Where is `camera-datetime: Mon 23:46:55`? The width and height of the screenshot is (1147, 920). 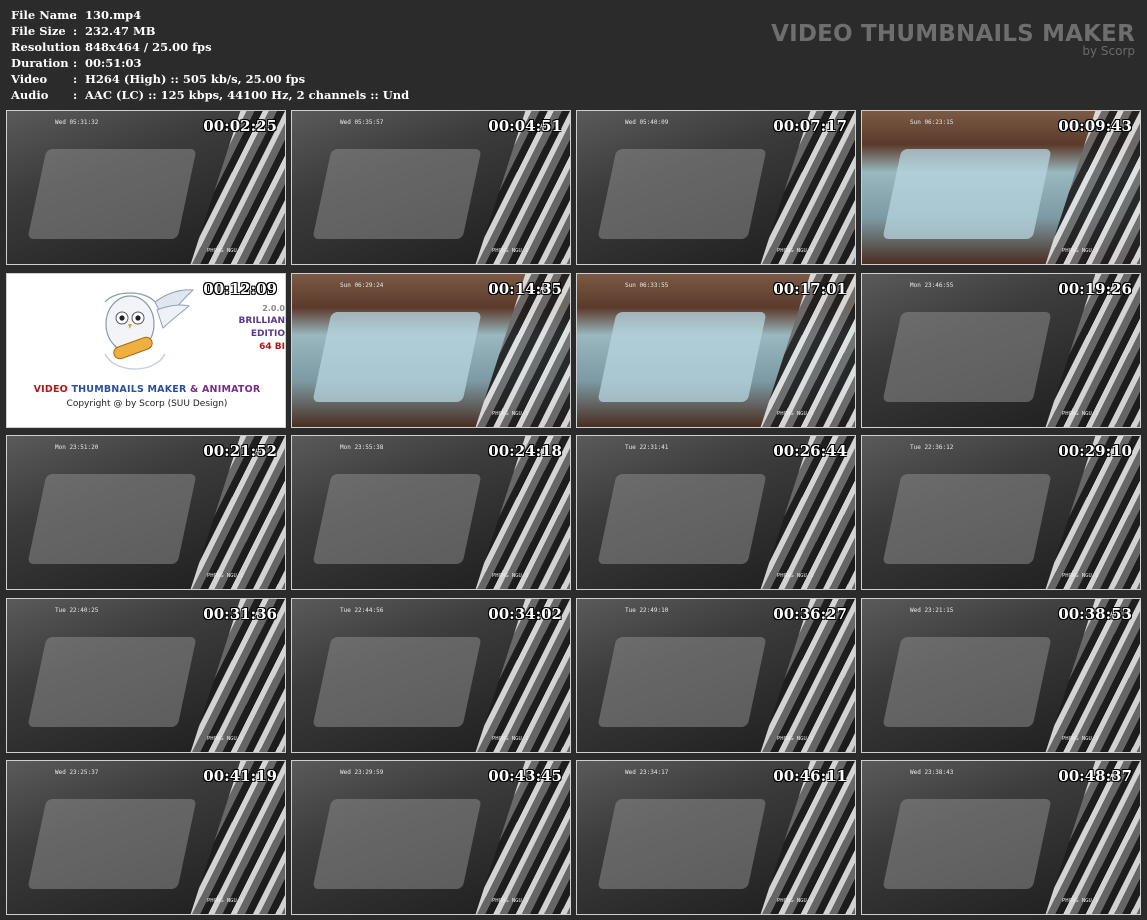
camera-datetime: Mon 23:46:55 is located at coordinates (932, 285).